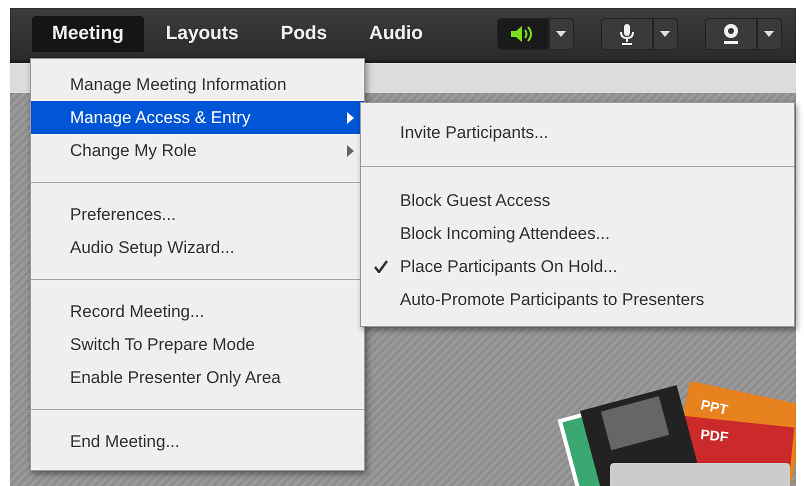 Image resolution: width=804 pixels, height=486 pixels. What do you see at coordinates (88, 34) in the screenshot?
I see `menu-tab: Meeting` at bounding box center [88, 34].